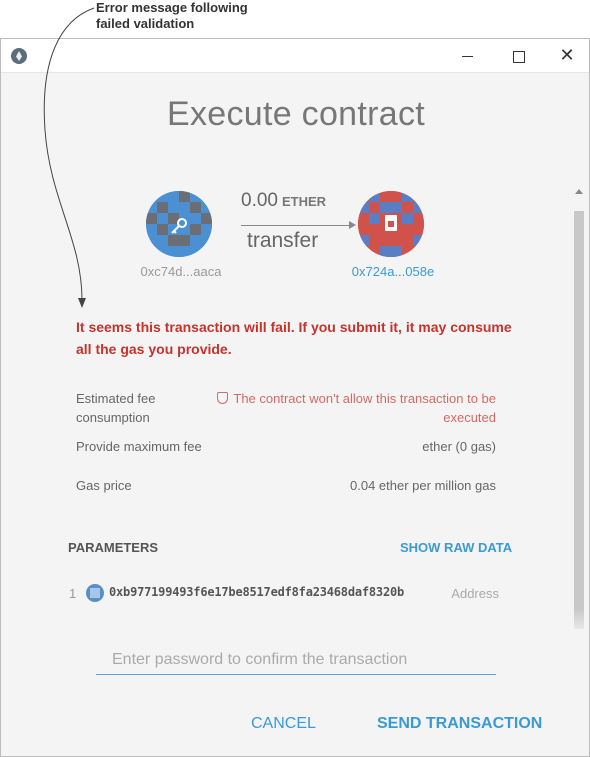 The height and width of the screenshot is (757, 590). I want to click on scroll-thumb, so click(579, 420).